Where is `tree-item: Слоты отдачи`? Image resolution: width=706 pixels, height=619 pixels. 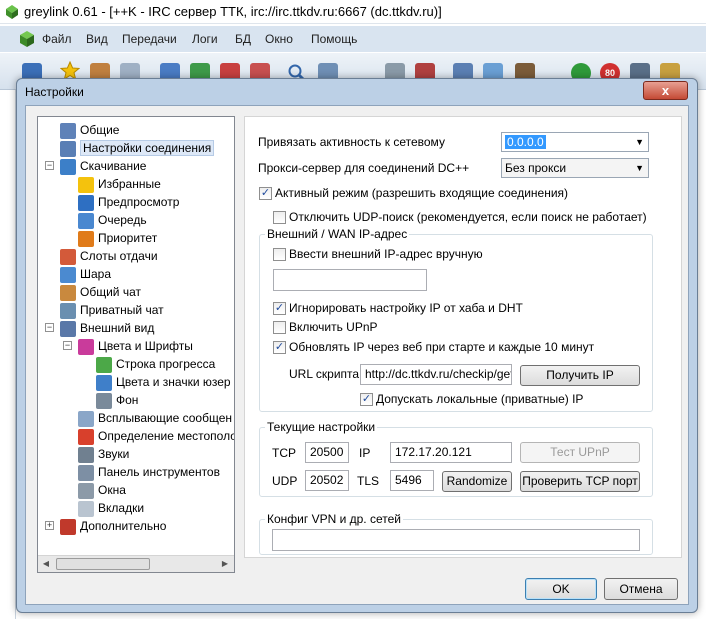 tree-item: Слоты отдачи is located at coordinates (109, 256).